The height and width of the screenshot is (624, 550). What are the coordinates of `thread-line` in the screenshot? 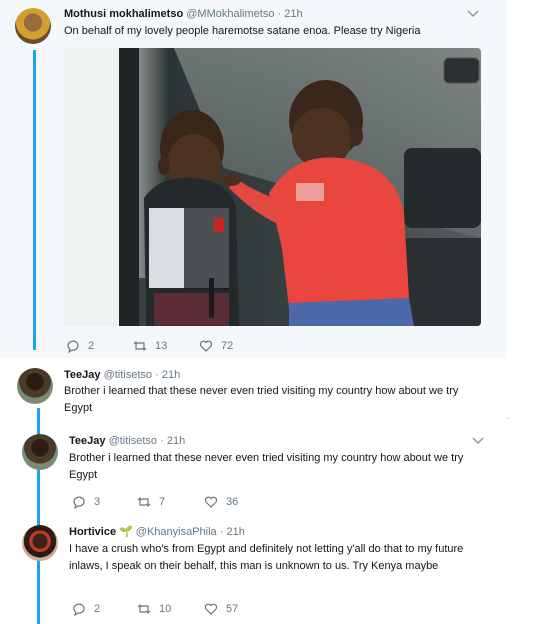 It's located at (34, 200).